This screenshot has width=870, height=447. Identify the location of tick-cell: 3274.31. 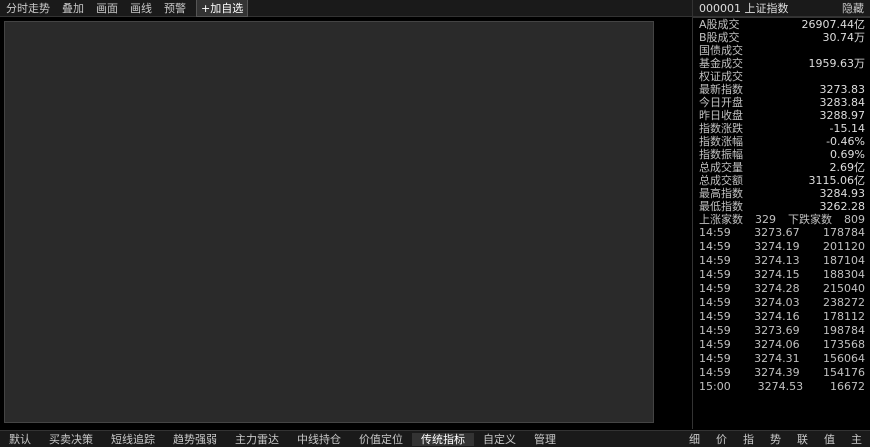
(777, 358).